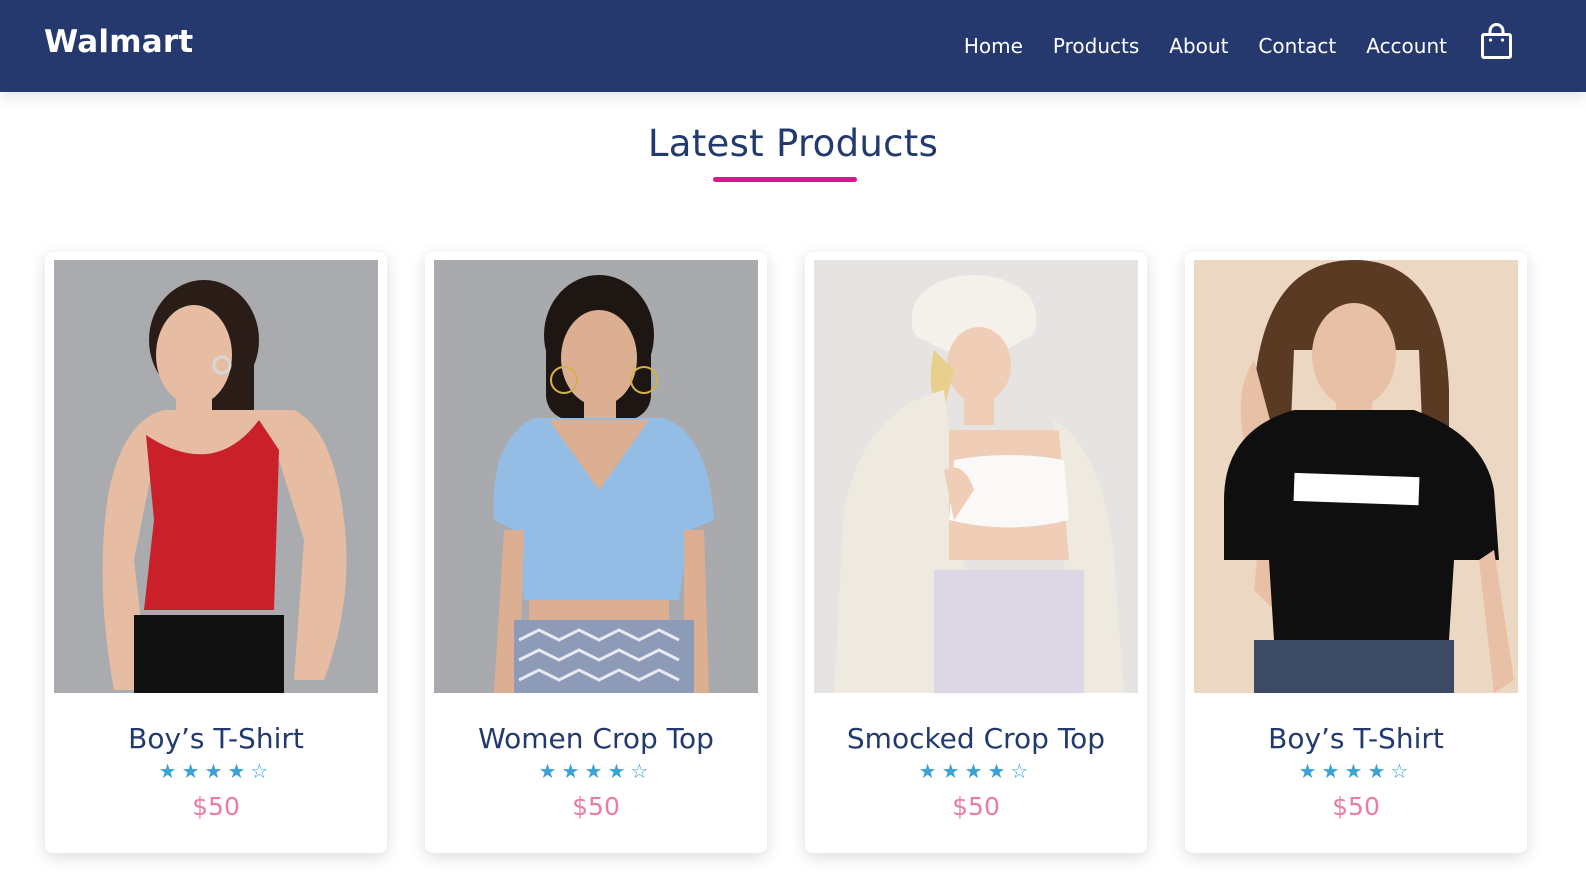 This screenshot has height=884, width=1586. Describe the element at coordinates (976, 476) in the screenshot. I see `product-image-smocked-crop-top` at that location.